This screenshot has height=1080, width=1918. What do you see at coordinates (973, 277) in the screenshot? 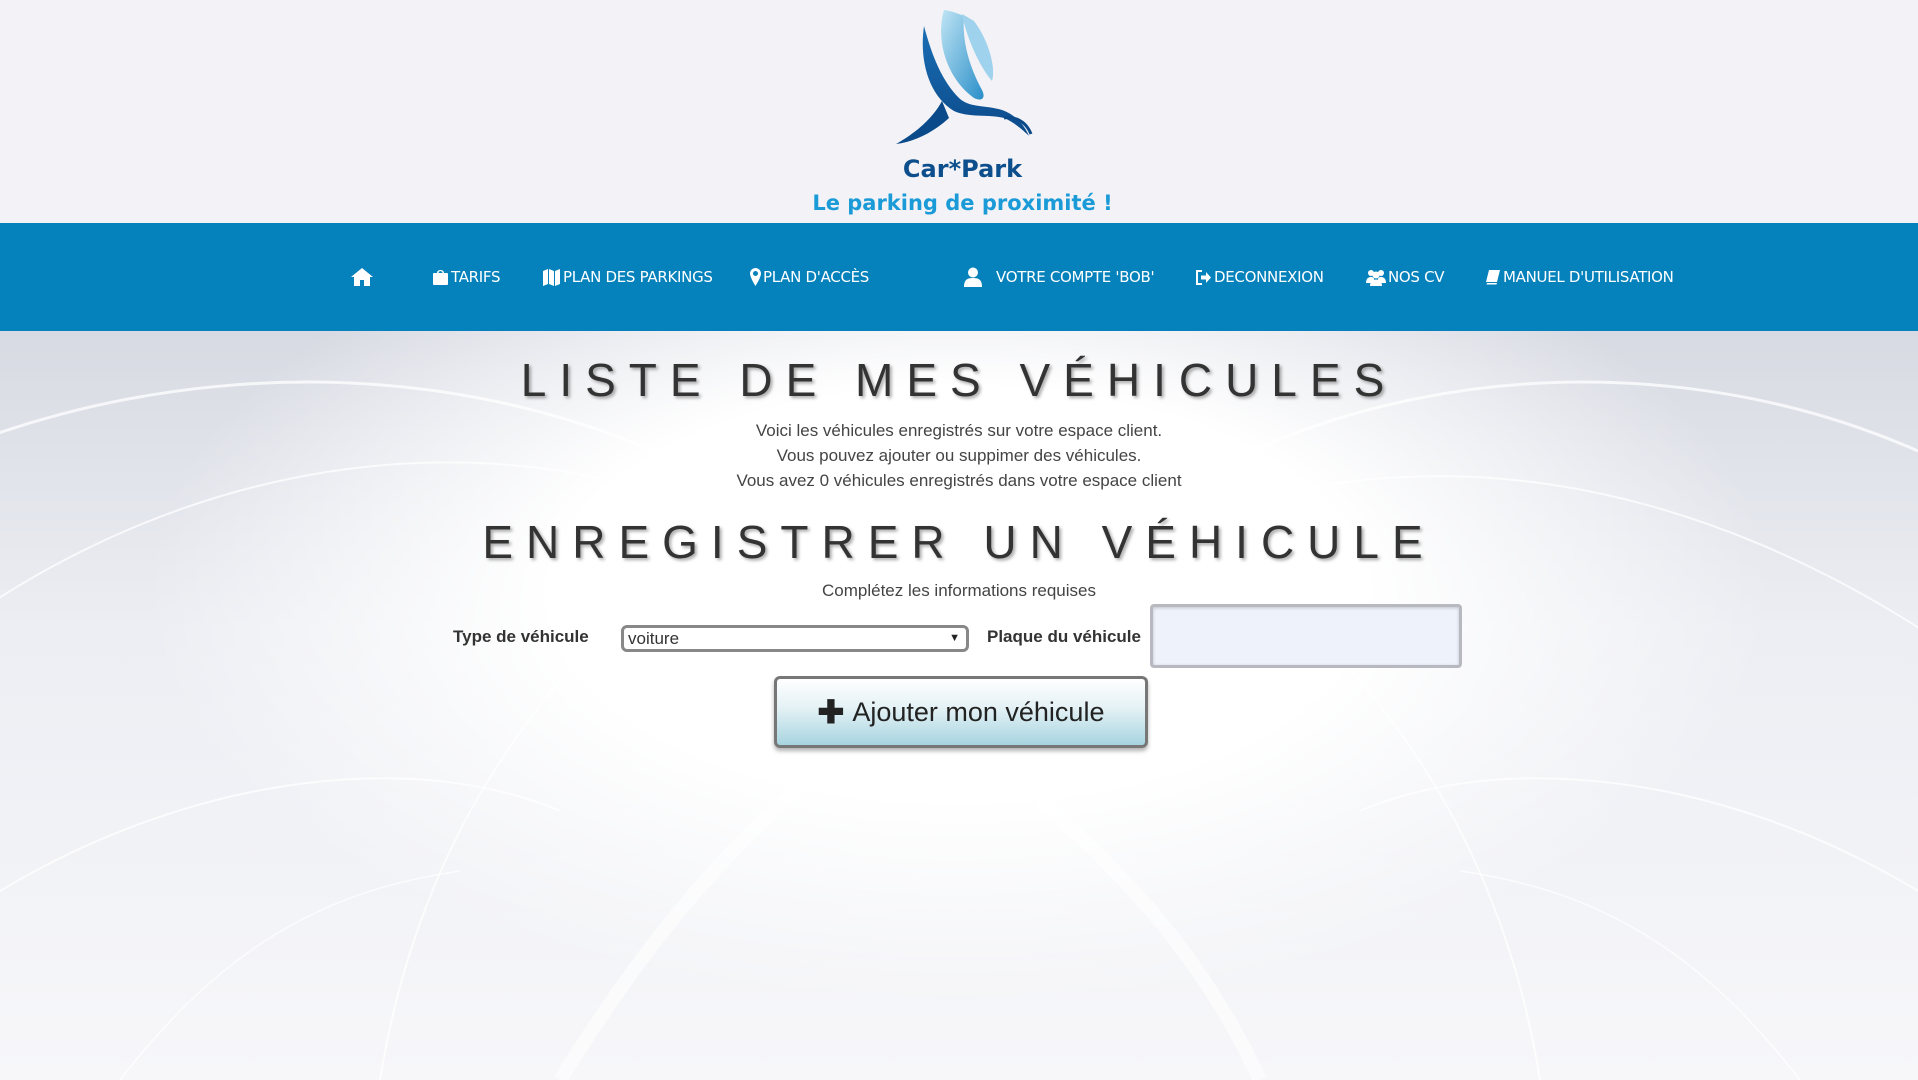
I see `user-icon` at bounding box center [973, 277].